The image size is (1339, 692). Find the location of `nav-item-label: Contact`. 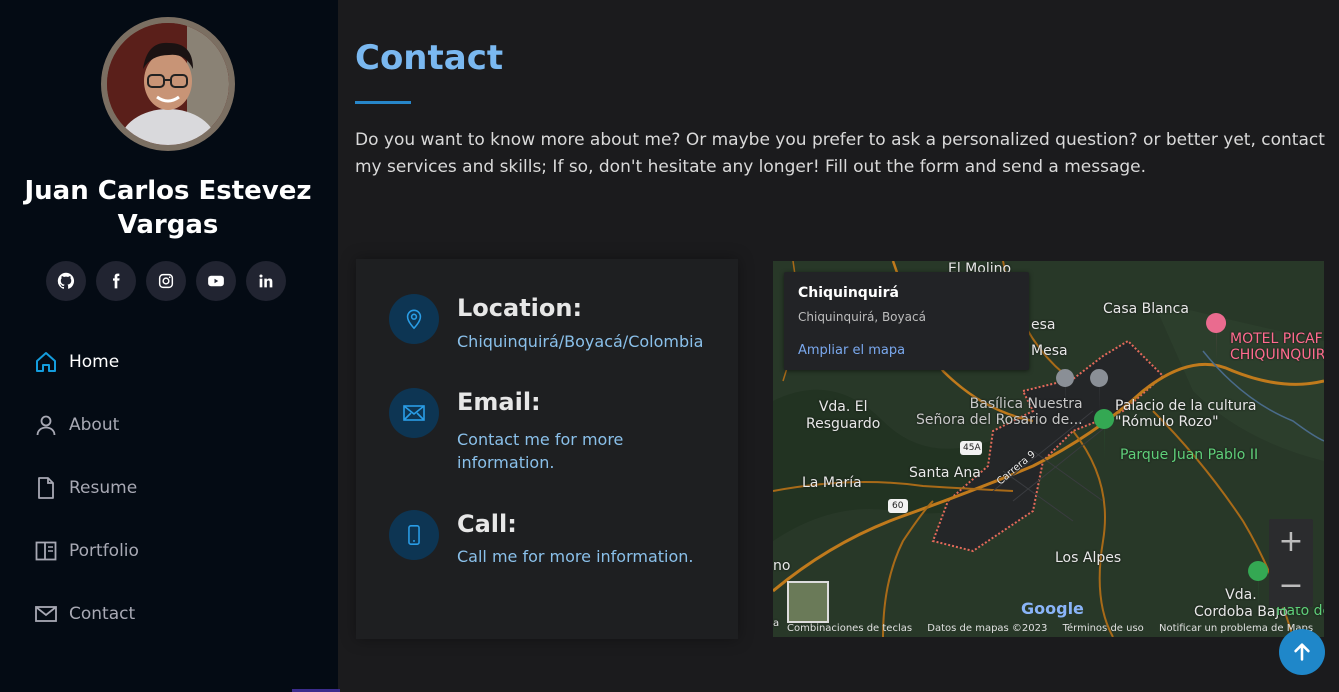

nav-item-label: Contact is located at coordinates (102, 614).